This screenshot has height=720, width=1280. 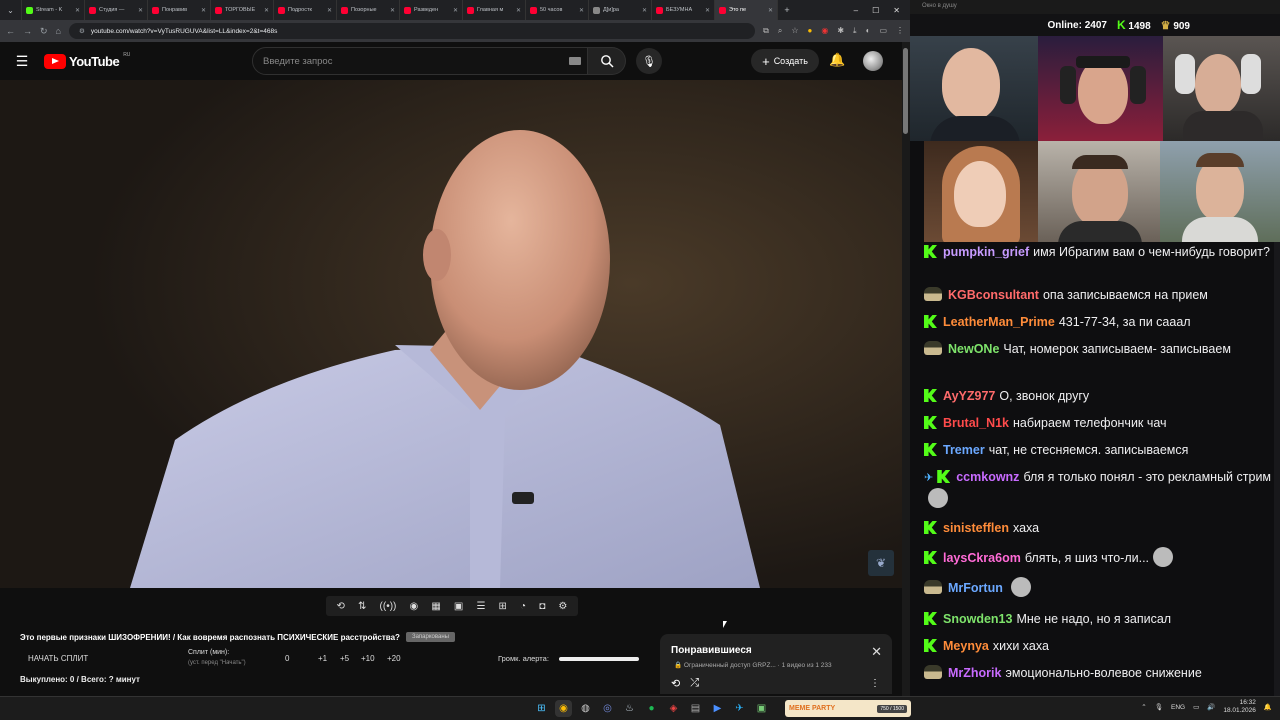 What do you see at coordinates (305, 10) in the screenshot?
I see `browser-tab: Подростк ✕` at bounding box center [305, 10].